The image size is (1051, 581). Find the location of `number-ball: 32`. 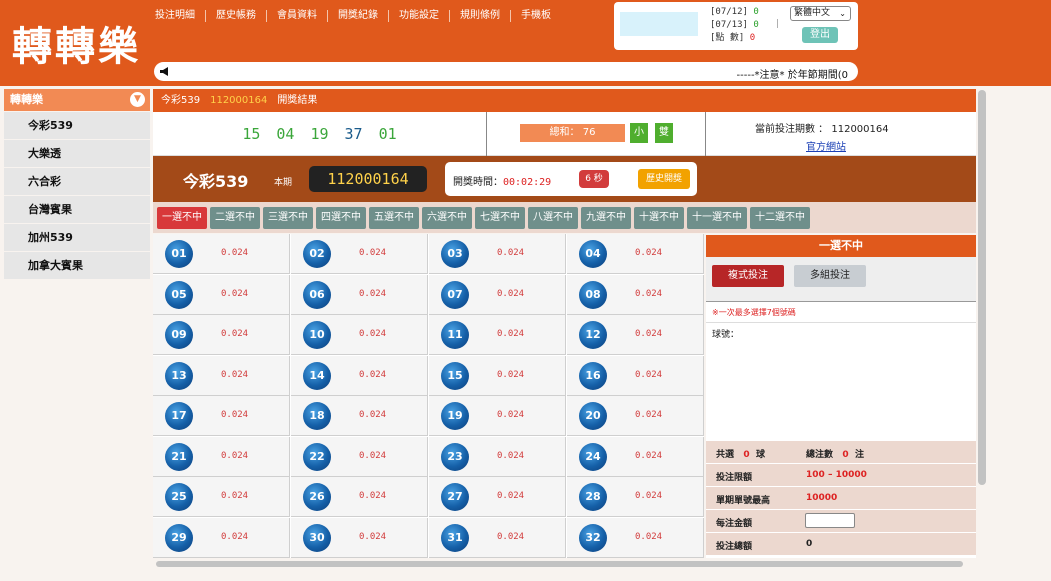

number-ball: 32 is located at coordinates (593, 537).